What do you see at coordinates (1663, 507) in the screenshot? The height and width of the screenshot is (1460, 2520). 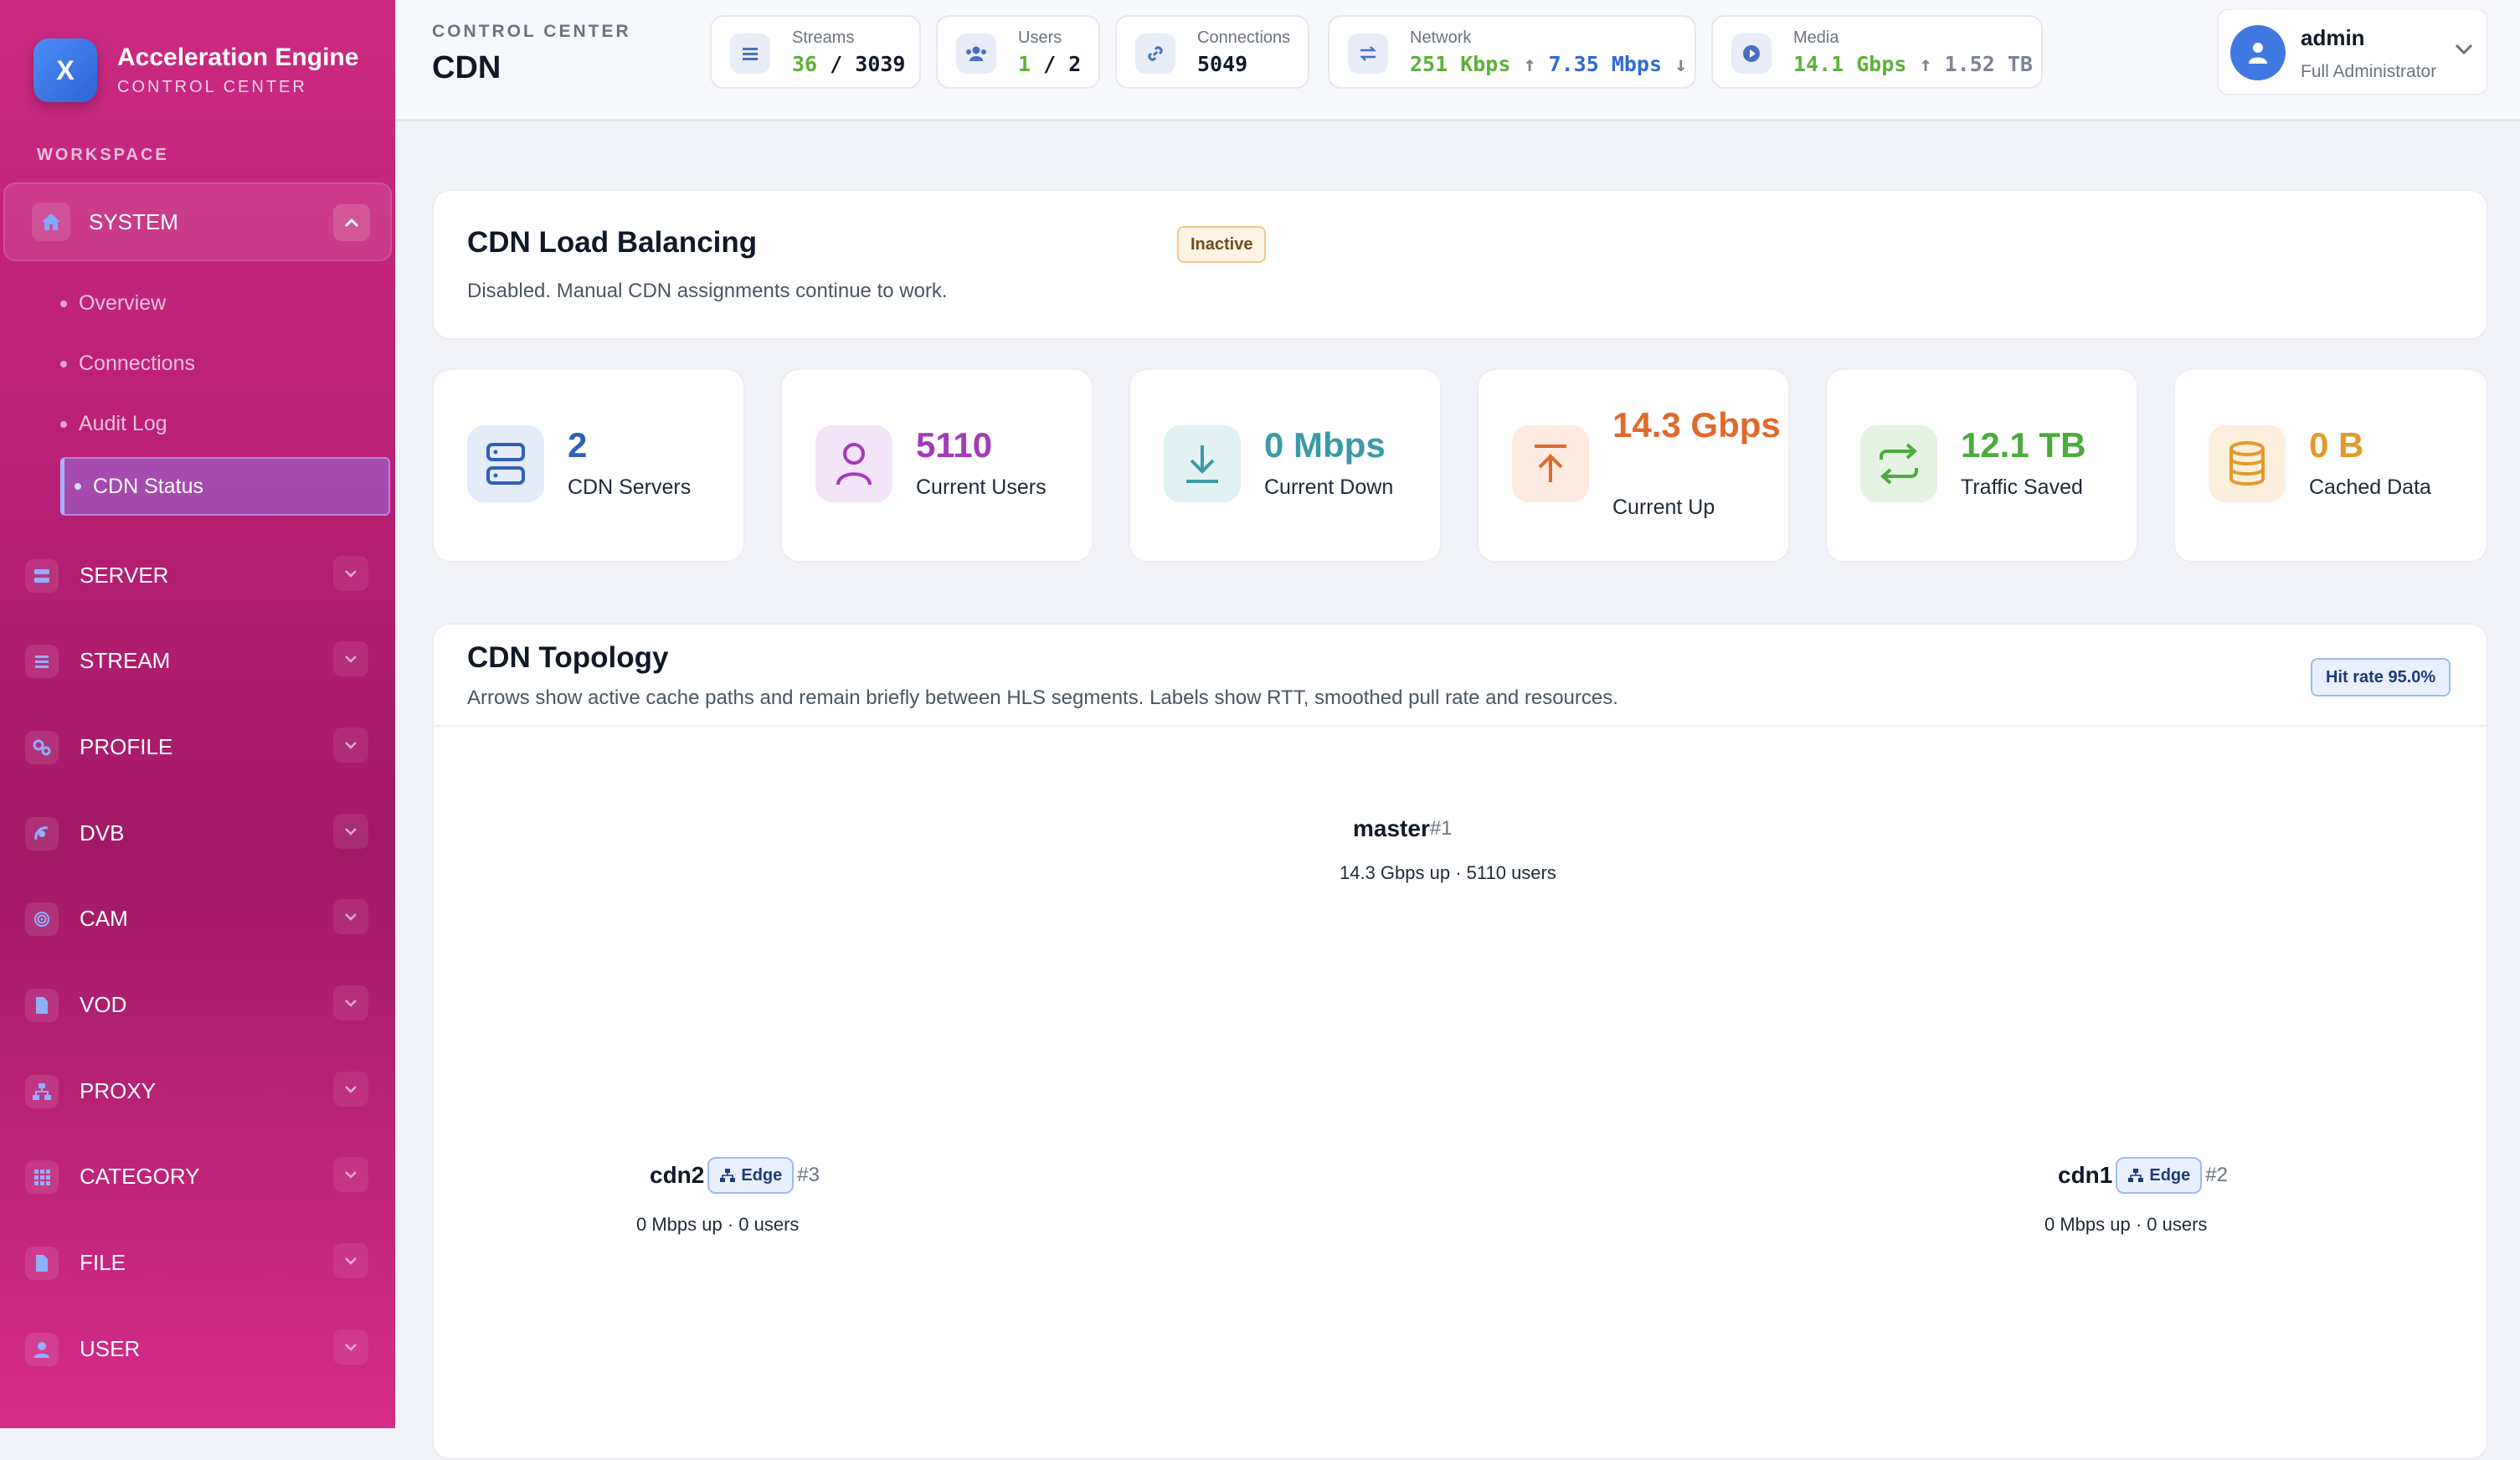 I see `stat-label: Current Up` at bounding box center [1663, 507].